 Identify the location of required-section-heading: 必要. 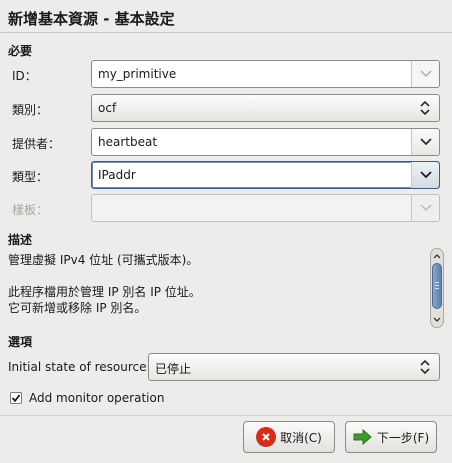
(20, 51).